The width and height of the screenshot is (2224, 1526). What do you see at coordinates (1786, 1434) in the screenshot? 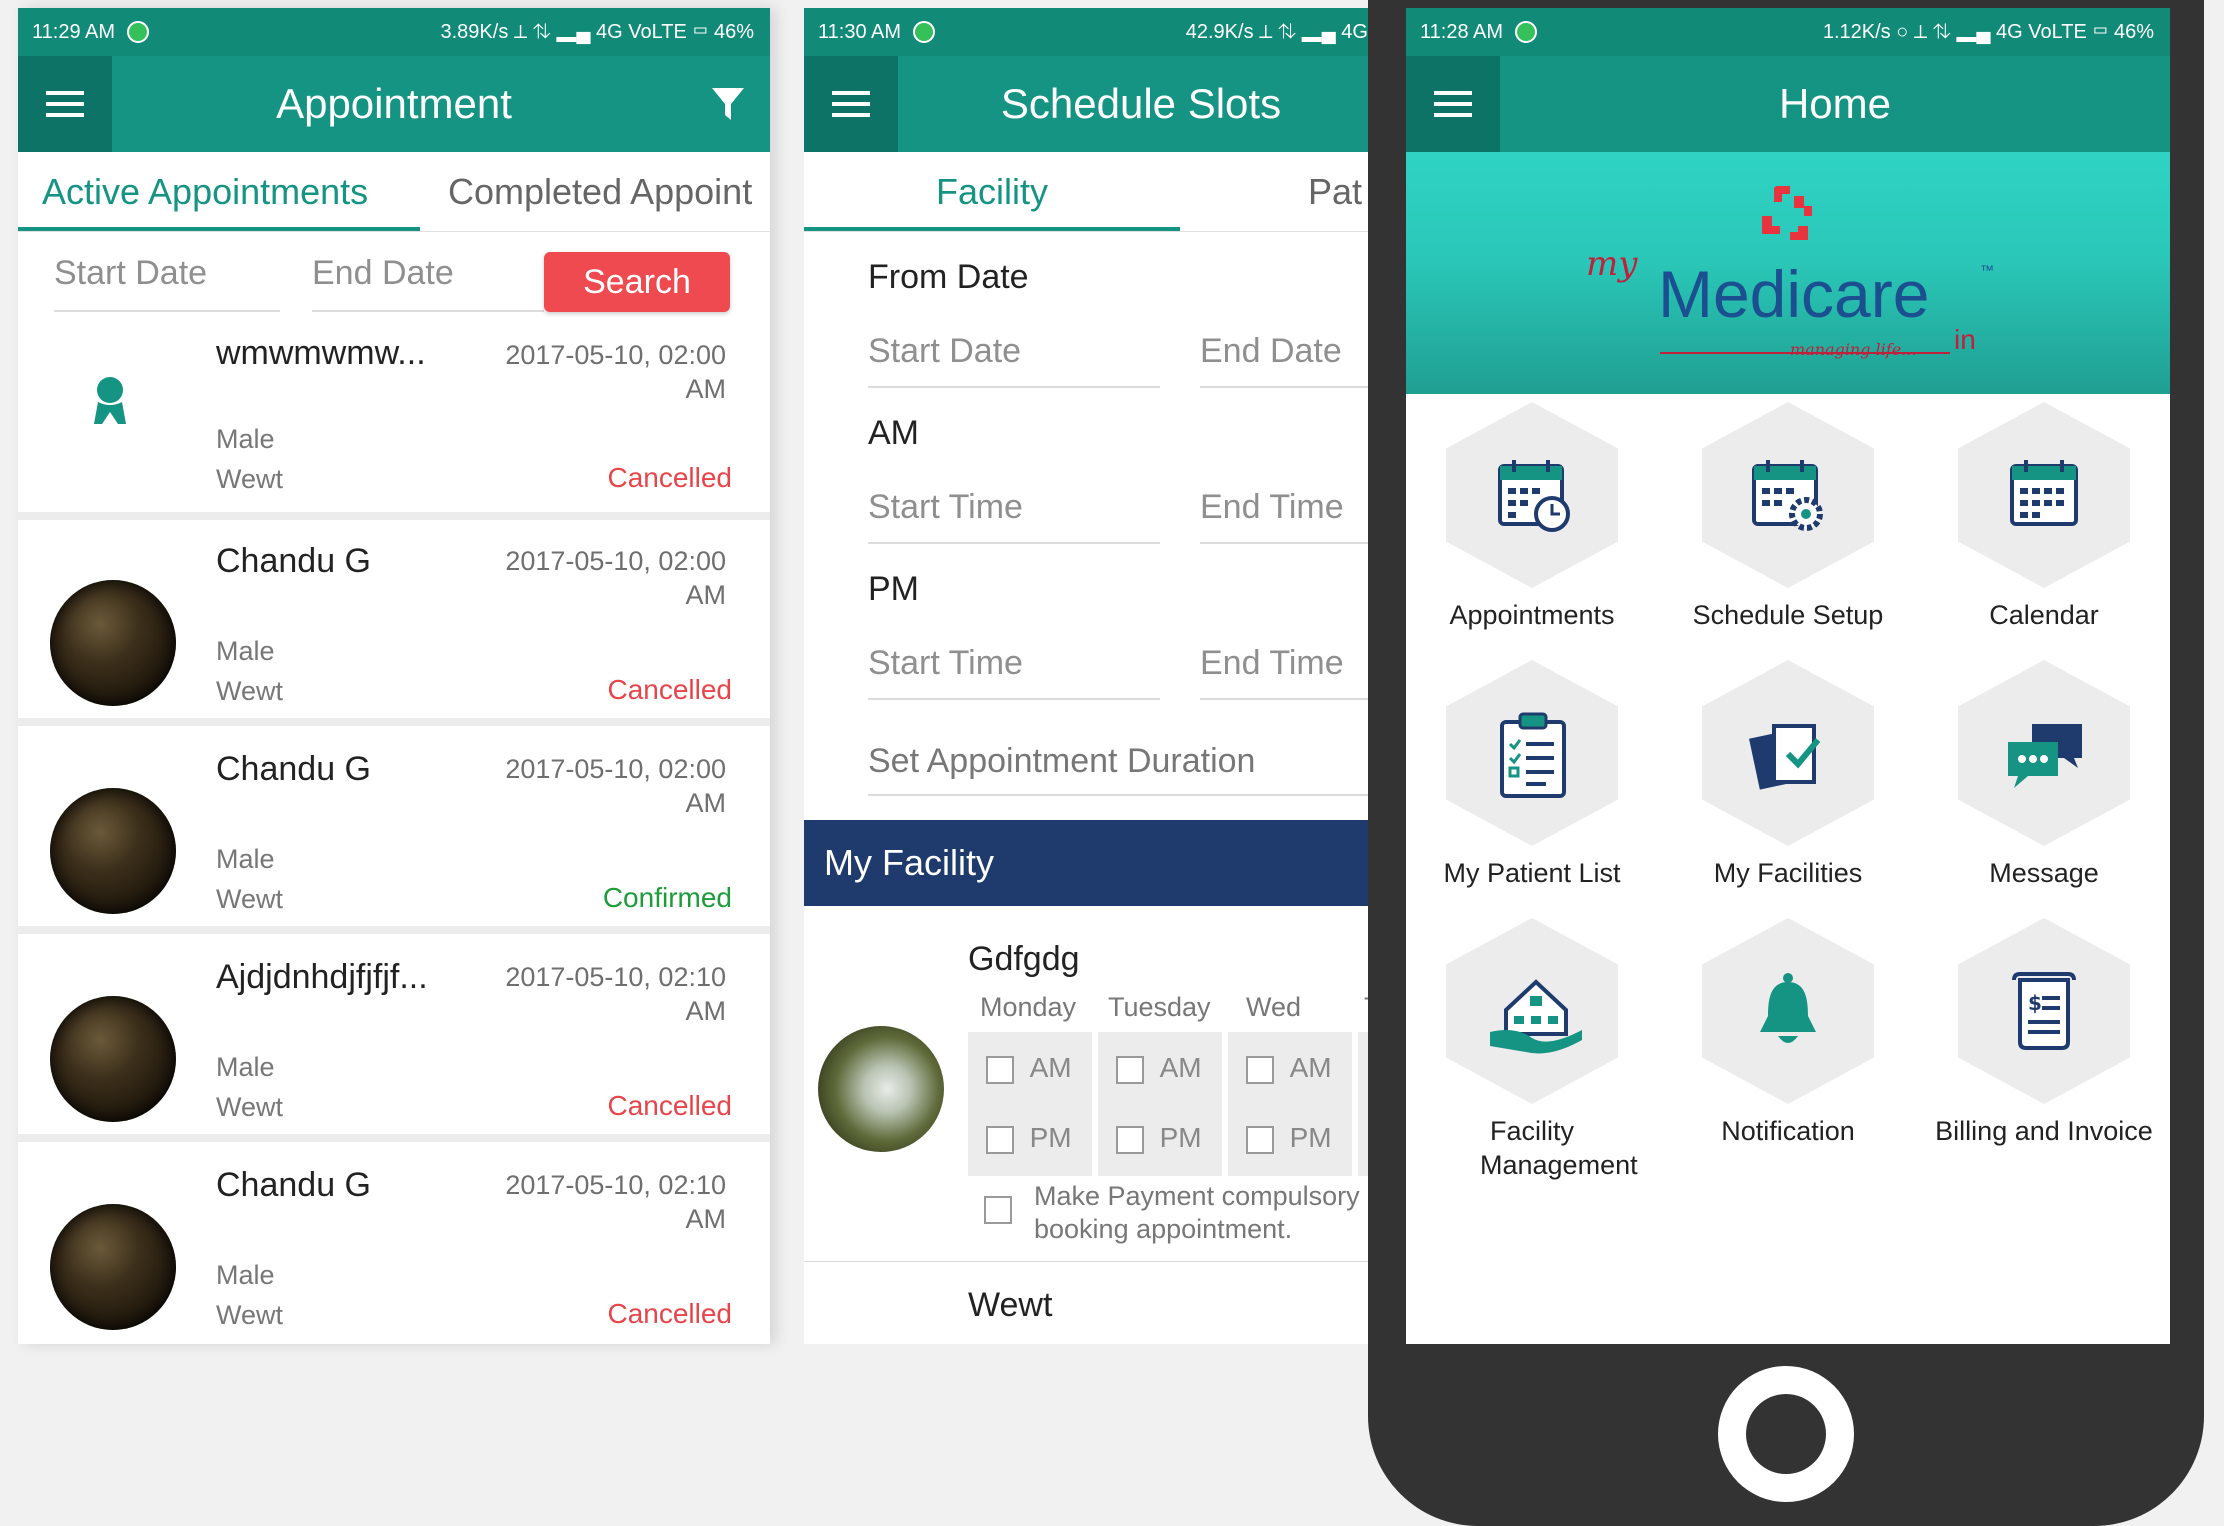
I see `home-button` at bounding box center [1786, 1434].